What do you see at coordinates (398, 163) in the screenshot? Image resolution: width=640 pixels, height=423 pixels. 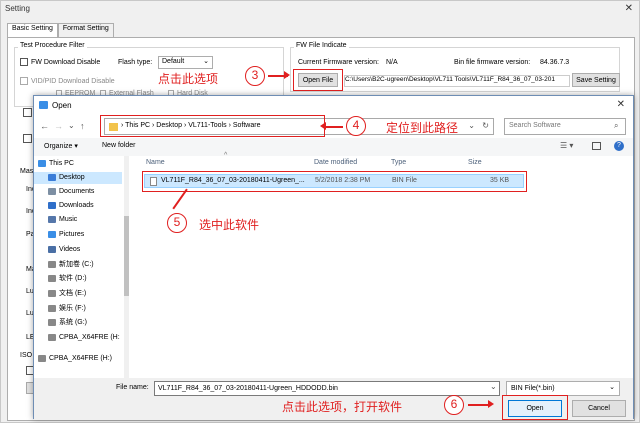 I see `column-type: Type` at bounding box center [398, 163].